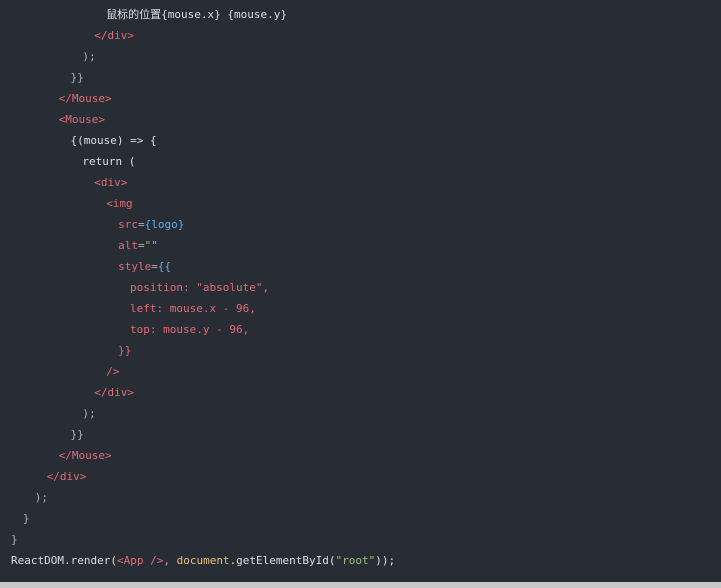 The image size is (721, 588). I want to click on code-token: "root", so click(355, 560).